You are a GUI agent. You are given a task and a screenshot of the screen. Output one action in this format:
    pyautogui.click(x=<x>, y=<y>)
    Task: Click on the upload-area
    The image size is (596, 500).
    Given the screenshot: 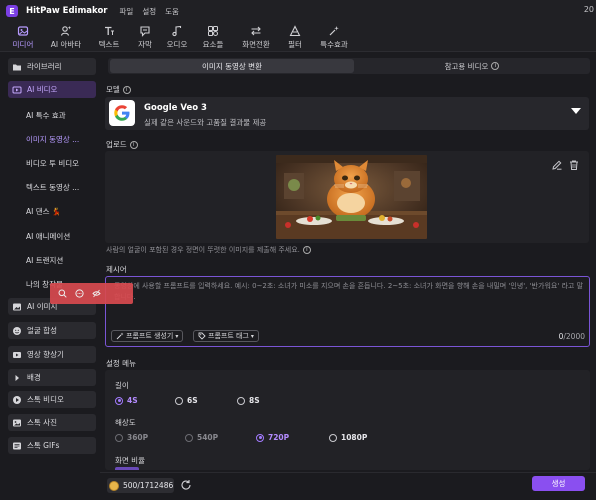 What is the action you would take?
    pyautogui.click(x=347, y=197)
    